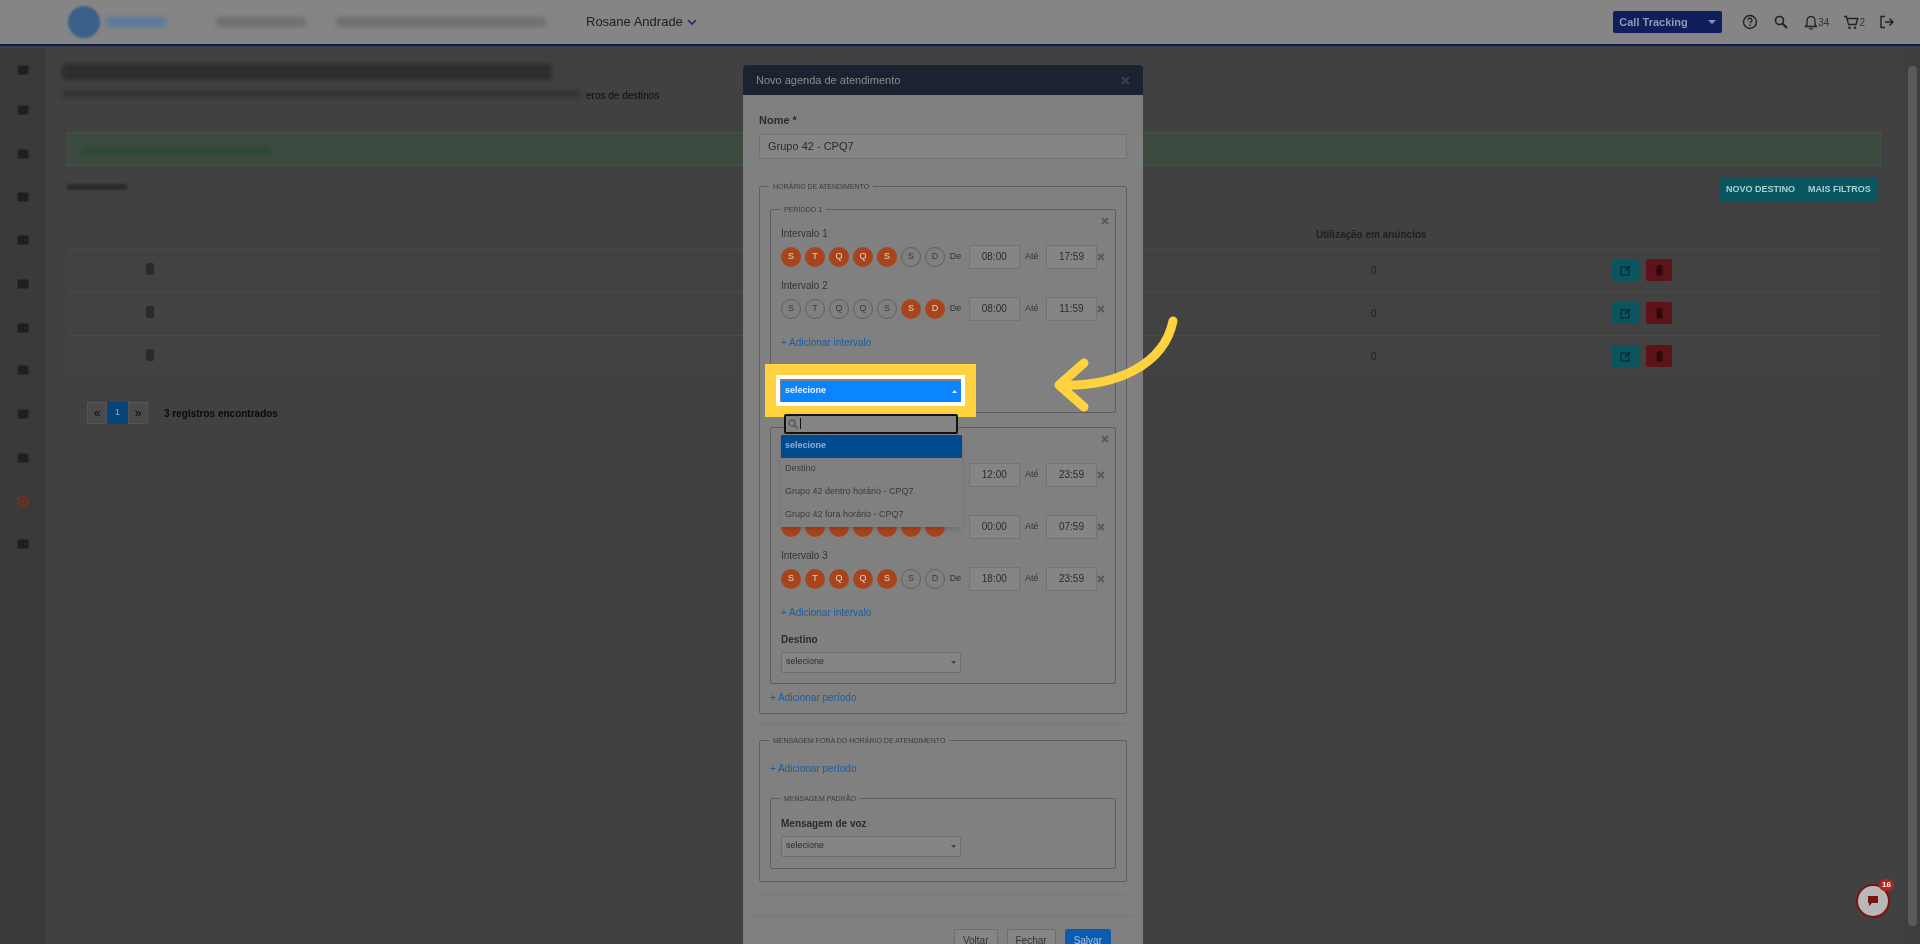  I want to click on gear-icon, so click(23, 501).